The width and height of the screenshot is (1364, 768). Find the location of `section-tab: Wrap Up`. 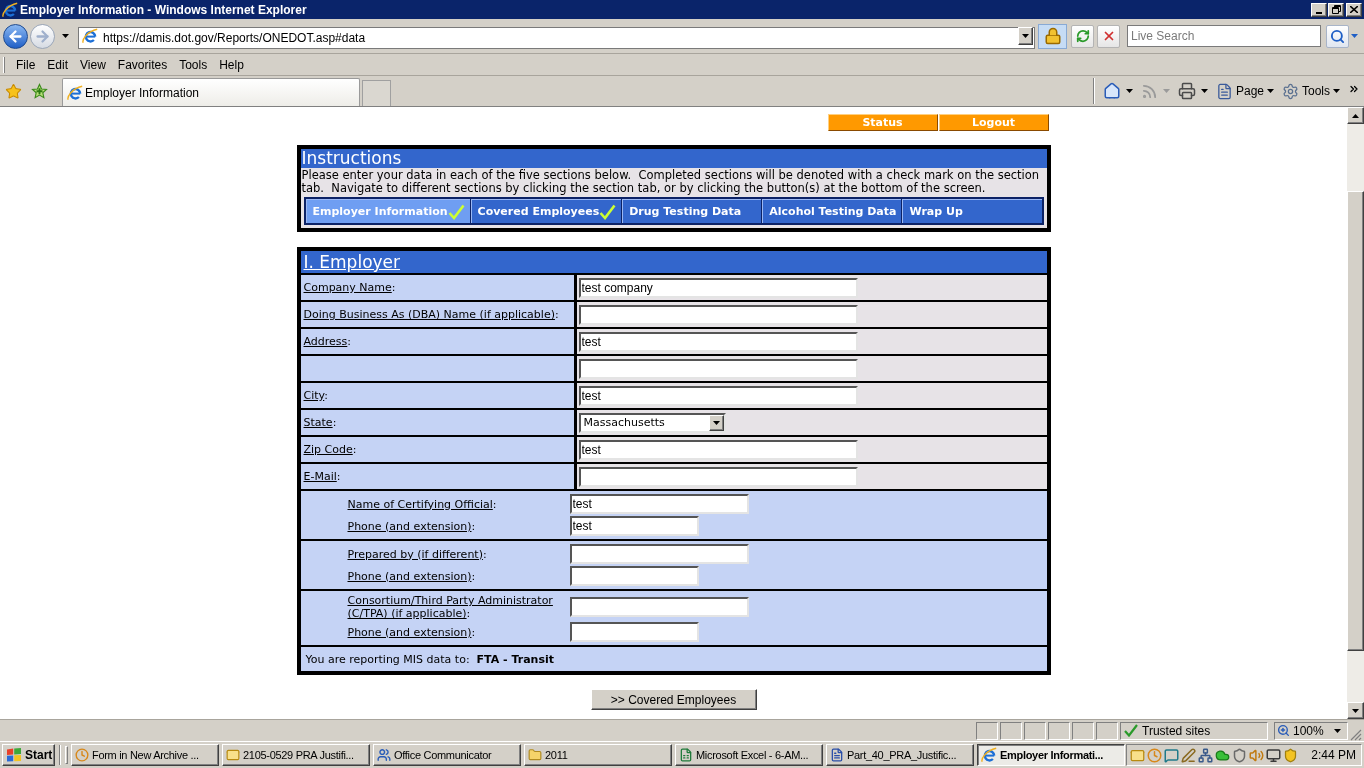

section-tab: Wrap Up is located at coordinates (972, 211).